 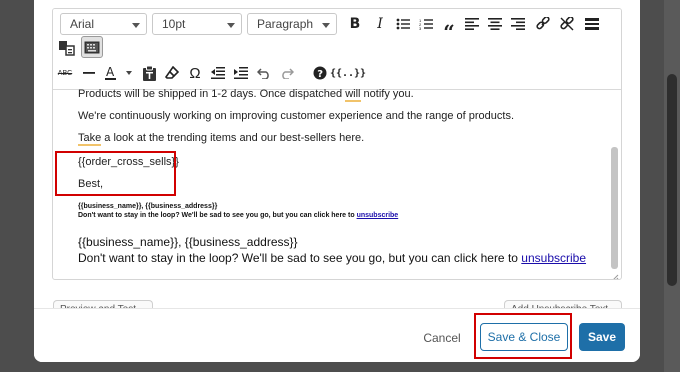 I want to click on shipping-text-end: notify you., so click(x=387, y=94).